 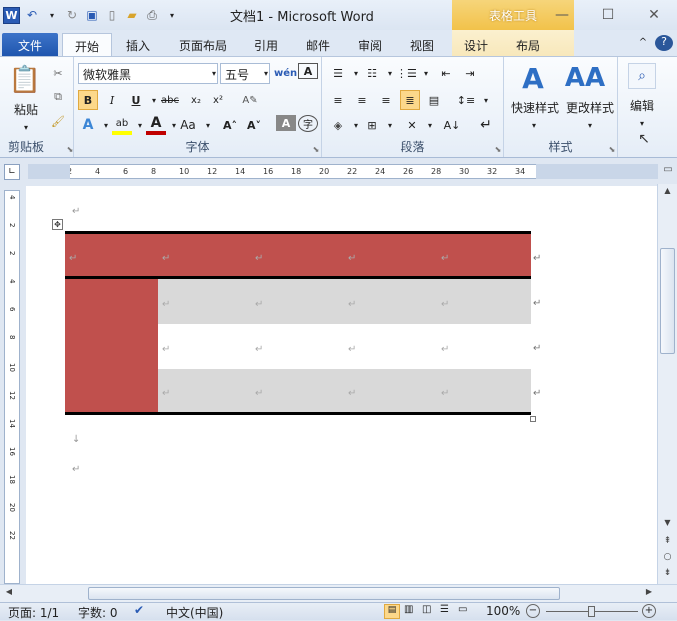 What do you see at coordinates (58, 97) in the screenshot?
I see `copy-icon: ⧉` at bounding box center [58, 97].